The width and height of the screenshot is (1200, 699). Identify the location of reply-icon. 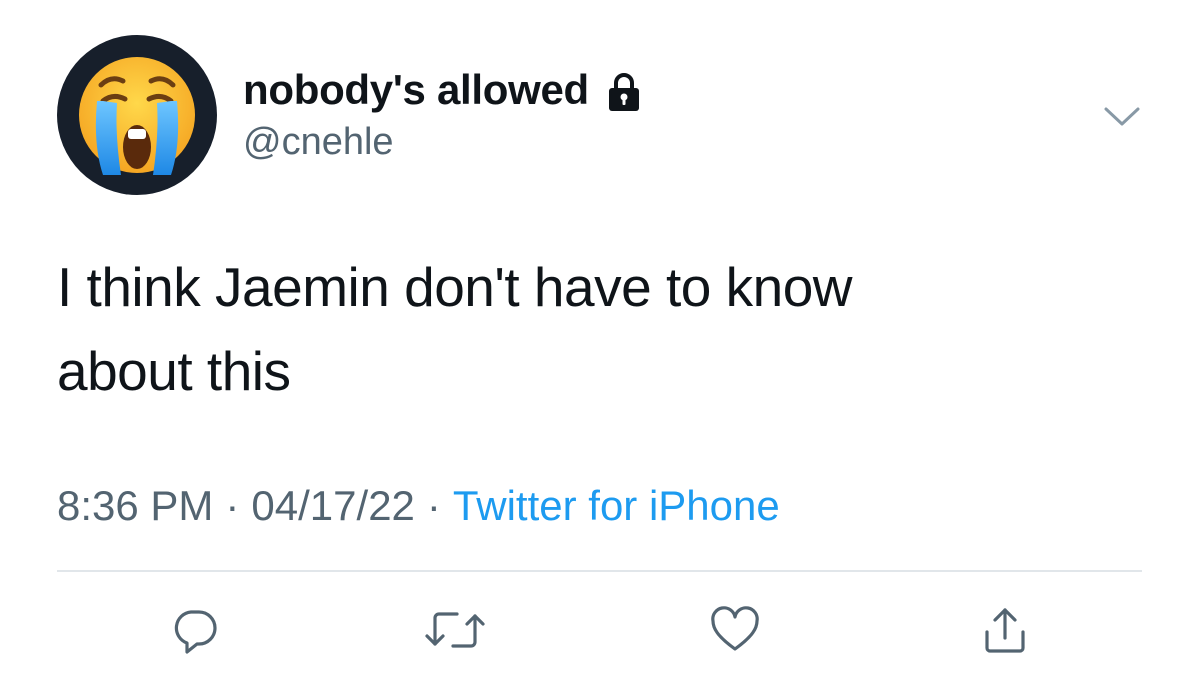
(195, 632).